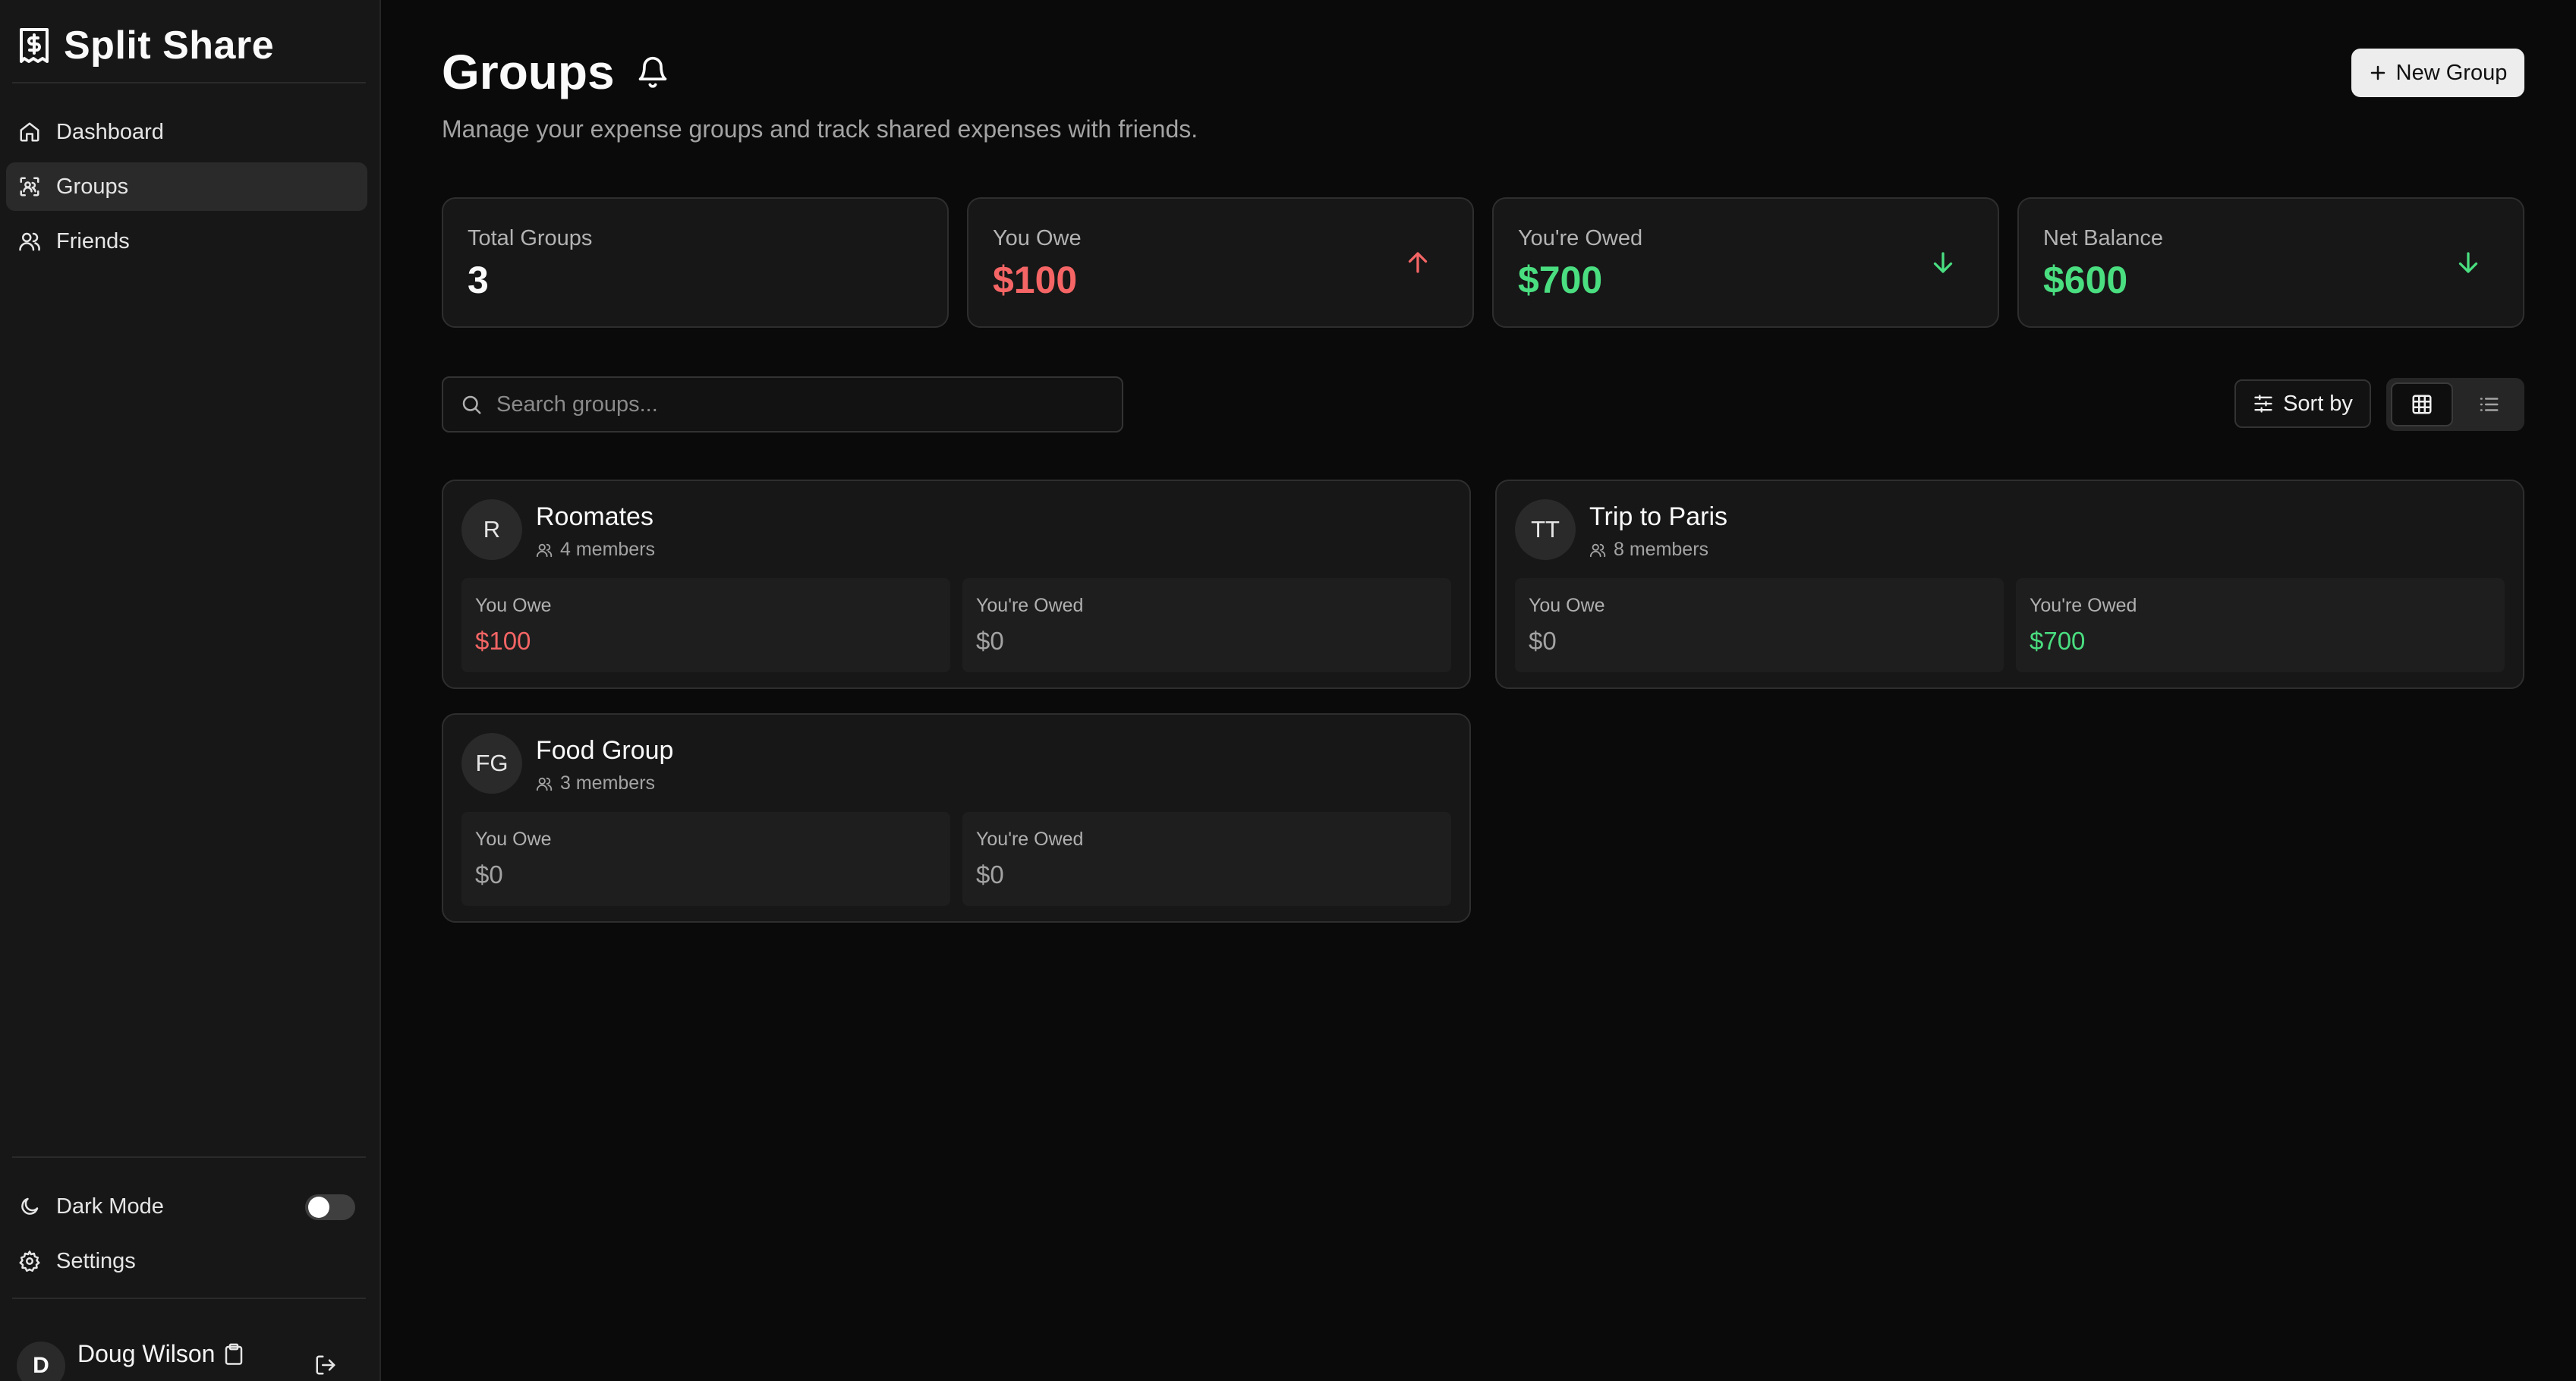 The width and height of the screenshot is (2576, 1381). What do you see at coordinates (2451, 72) in the screenshot?
I see `new-group-label: New Group` at bounding box center [2451, 72].